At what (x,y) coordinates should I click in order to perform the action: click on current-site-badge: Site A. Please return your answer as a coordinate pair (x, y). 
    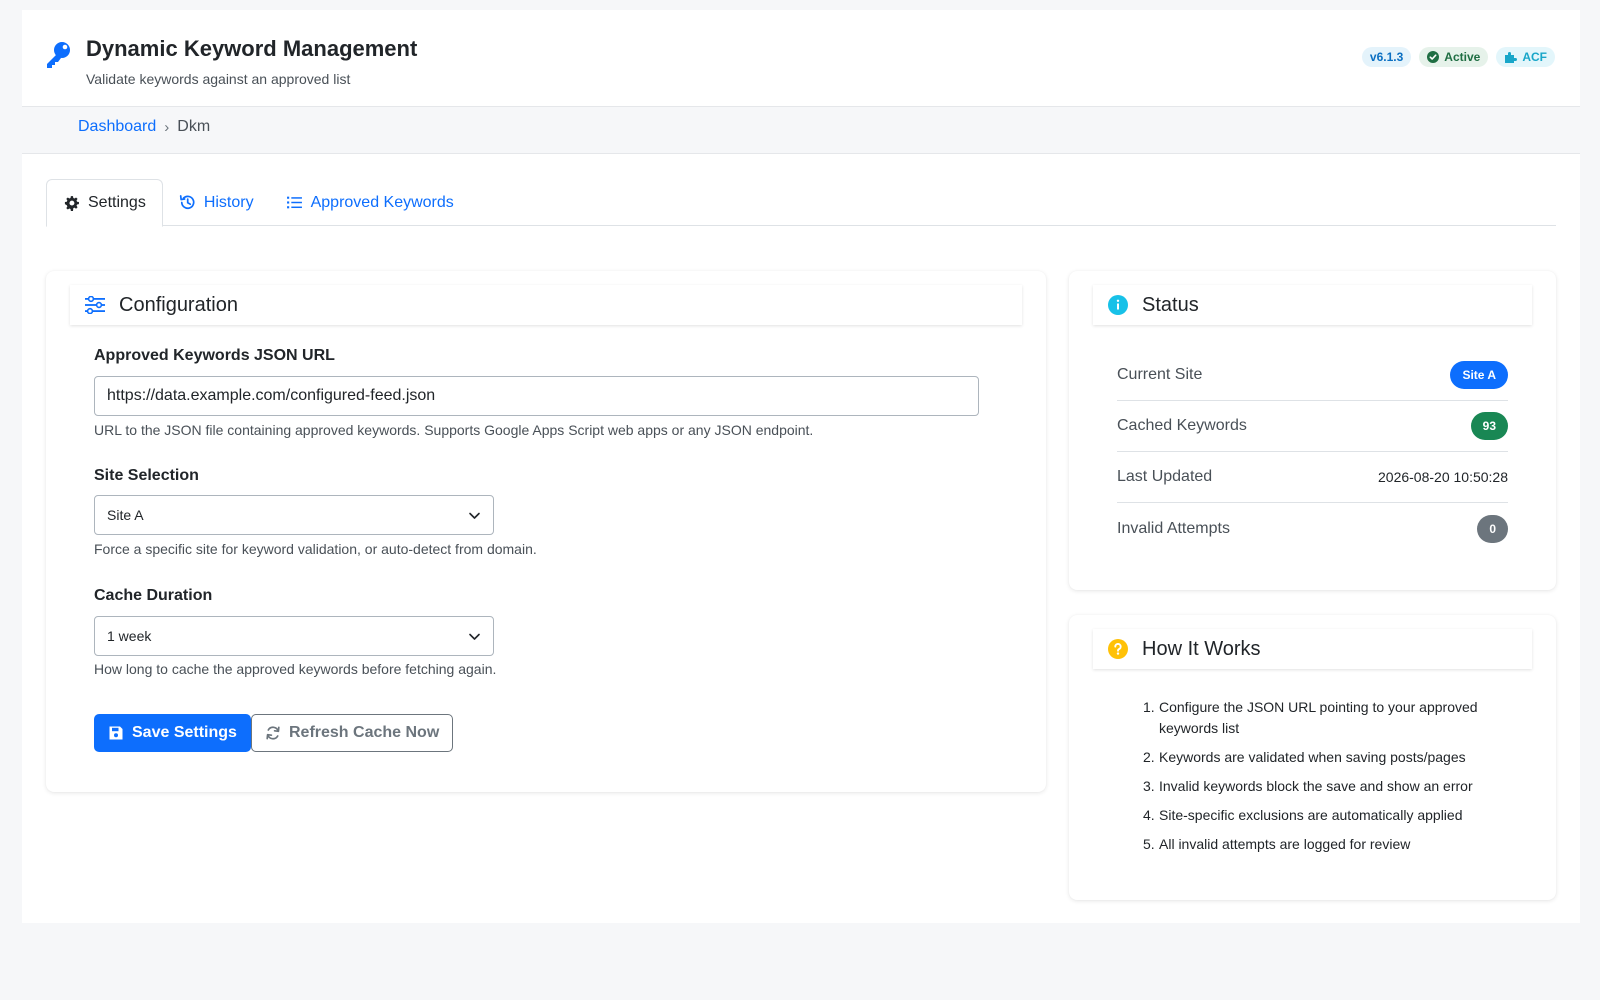
    Looking at the image, I should click on (1479, 375).